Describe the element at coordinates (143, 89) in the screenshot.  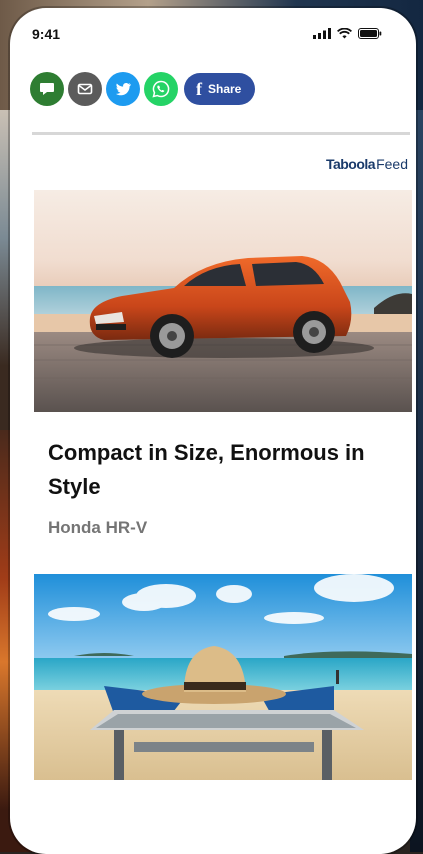
I see `share-bar: f Share` at that location.